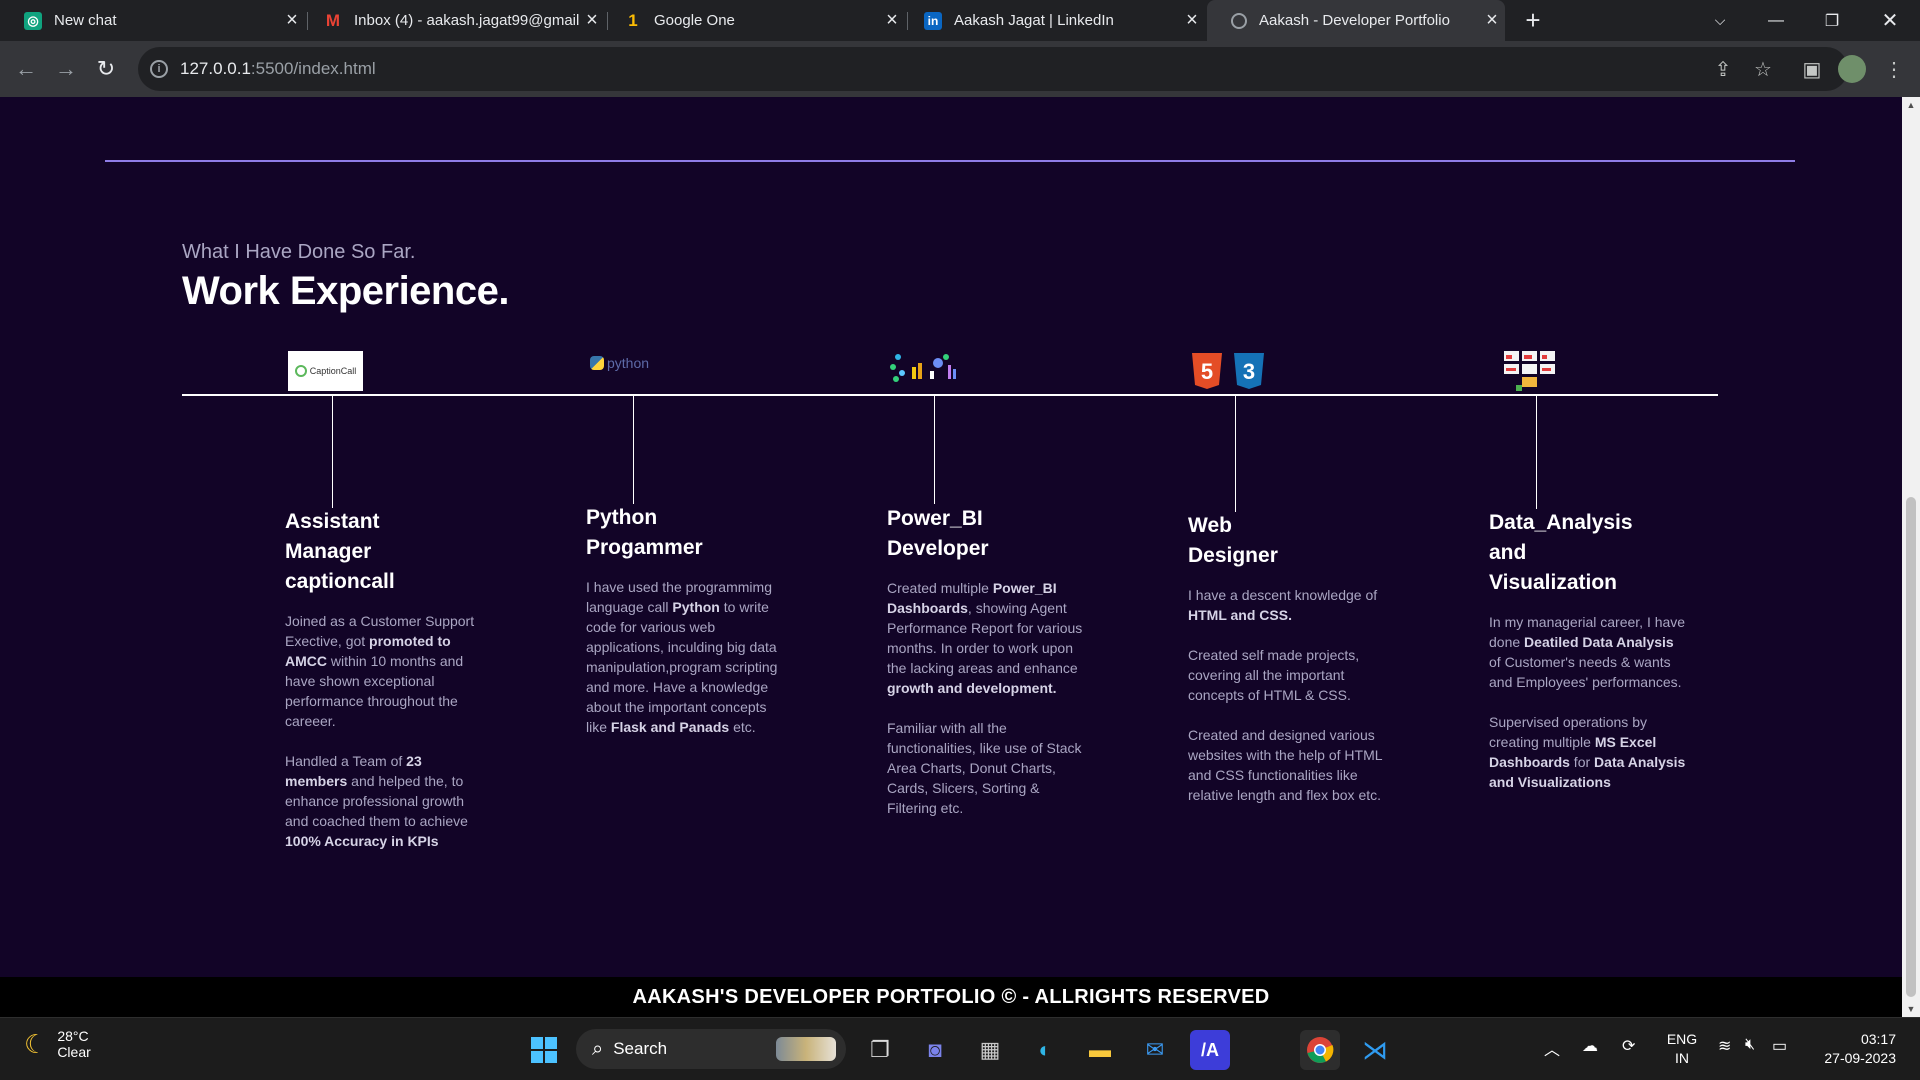  Describe the element at coordinates (1890, 20) in the screenshot. I see `close-window-button: ✕` at that location.